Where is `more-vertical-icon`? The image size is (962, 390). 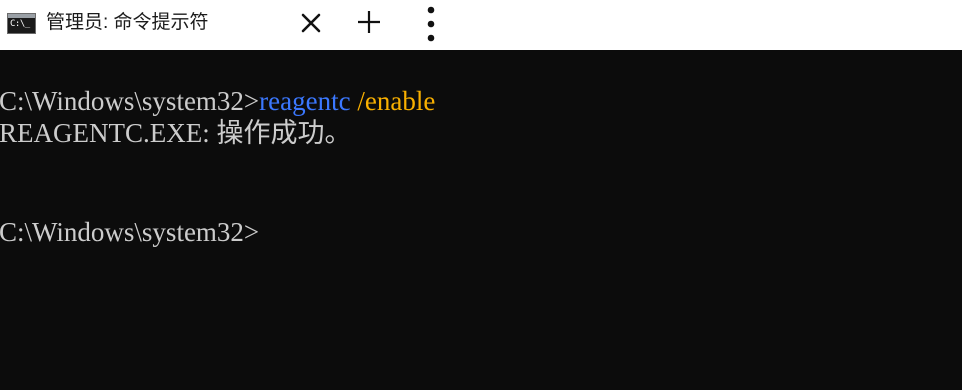 more-vertical-icon is located at coordinates (431, 24).